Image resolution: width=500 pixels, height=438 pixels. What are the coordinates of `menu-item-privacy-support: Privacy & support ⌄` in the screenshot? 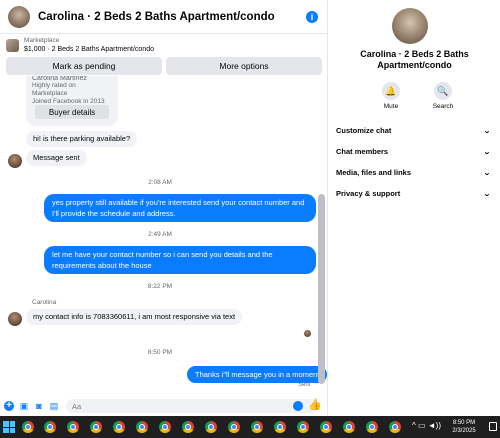 It's located at (415, 193).